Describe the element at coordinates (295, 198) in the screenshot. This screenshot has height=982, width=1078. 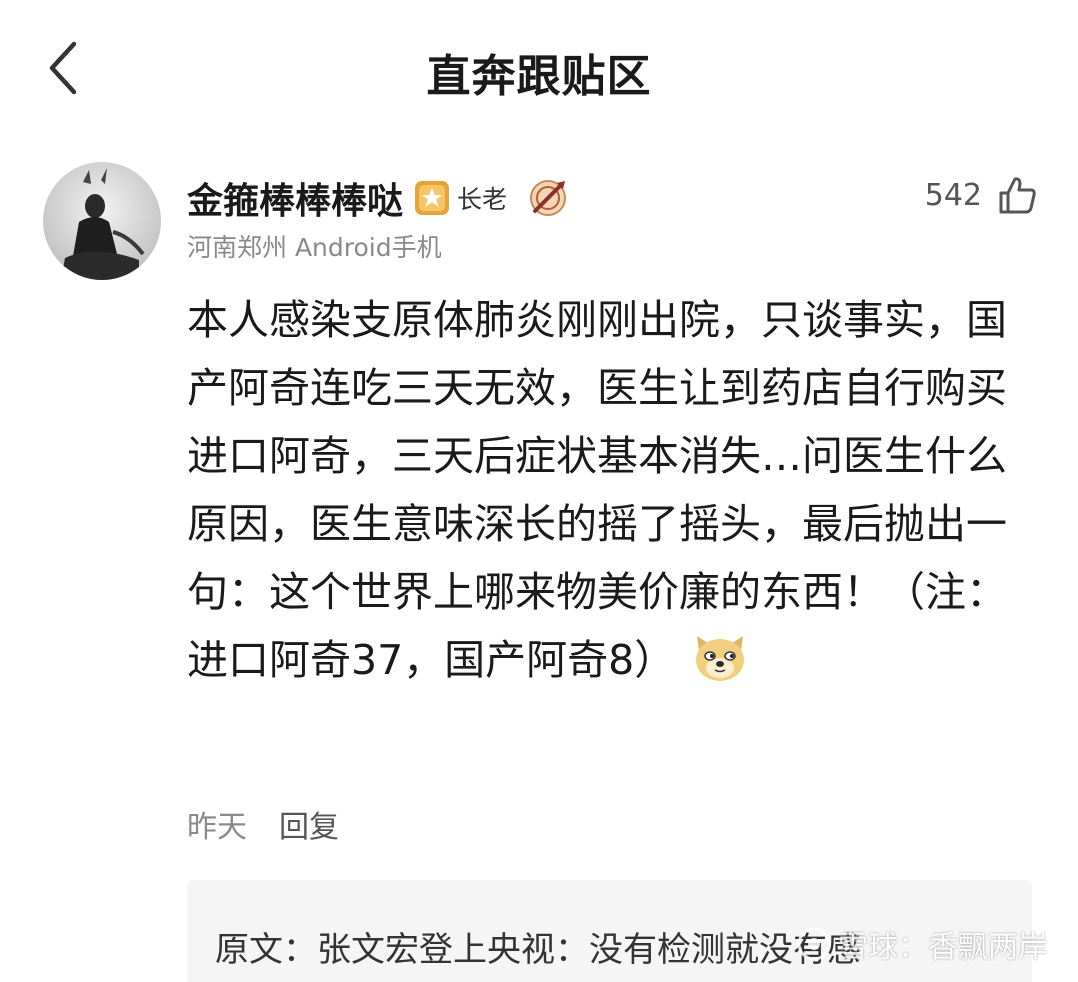
I see `author-name: 金箍棒棒棒哒` at that location.